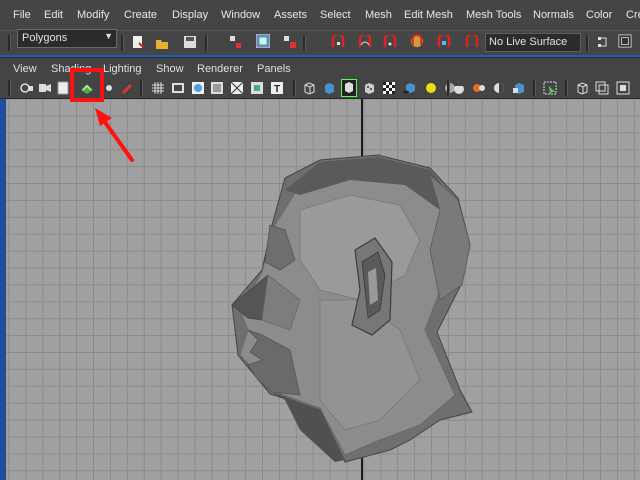 The height and width of the screenshot is (480, 640). Describe the element at coordinates (45, 38) in the screenshot. I see `menu-set-value: Polygons` at that location.